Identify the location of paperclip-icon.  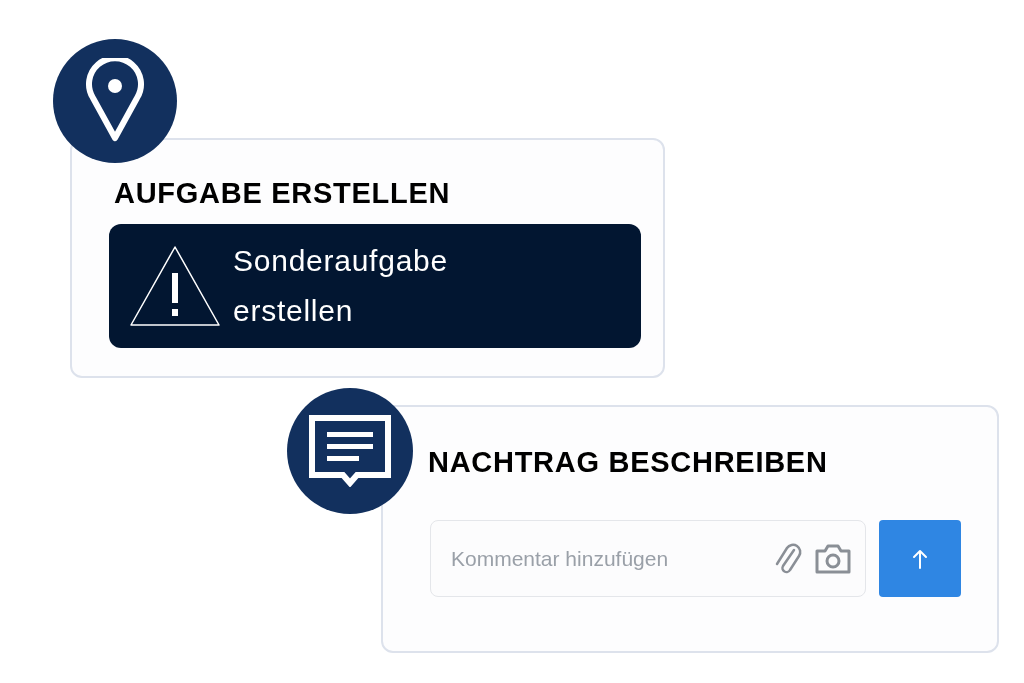
(788, 558).